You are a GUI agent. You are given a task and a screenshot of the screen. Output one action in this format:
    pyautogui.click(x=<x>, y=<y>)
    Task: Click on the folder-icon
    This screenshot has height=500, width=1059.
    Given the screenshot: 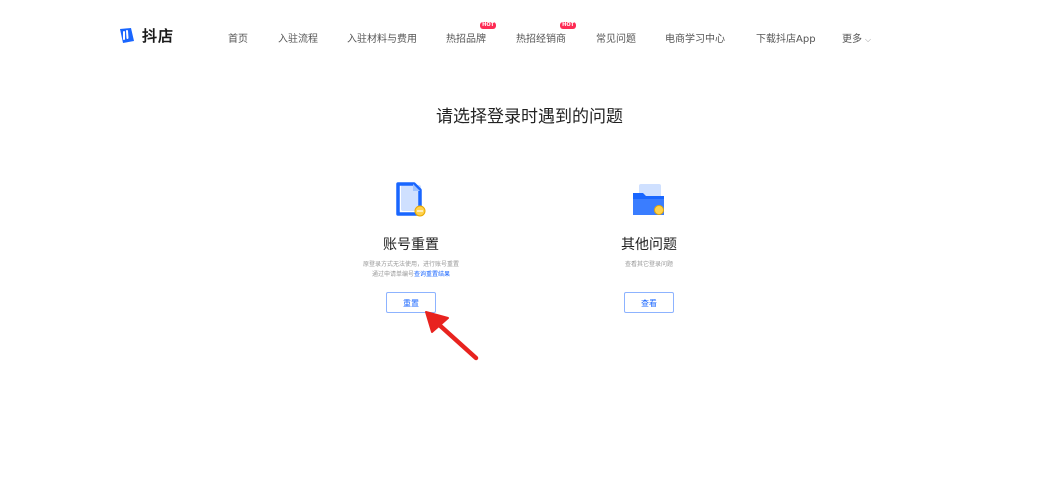 What is the action you would take?
    pyautogui.click(x=649, y=201)
    